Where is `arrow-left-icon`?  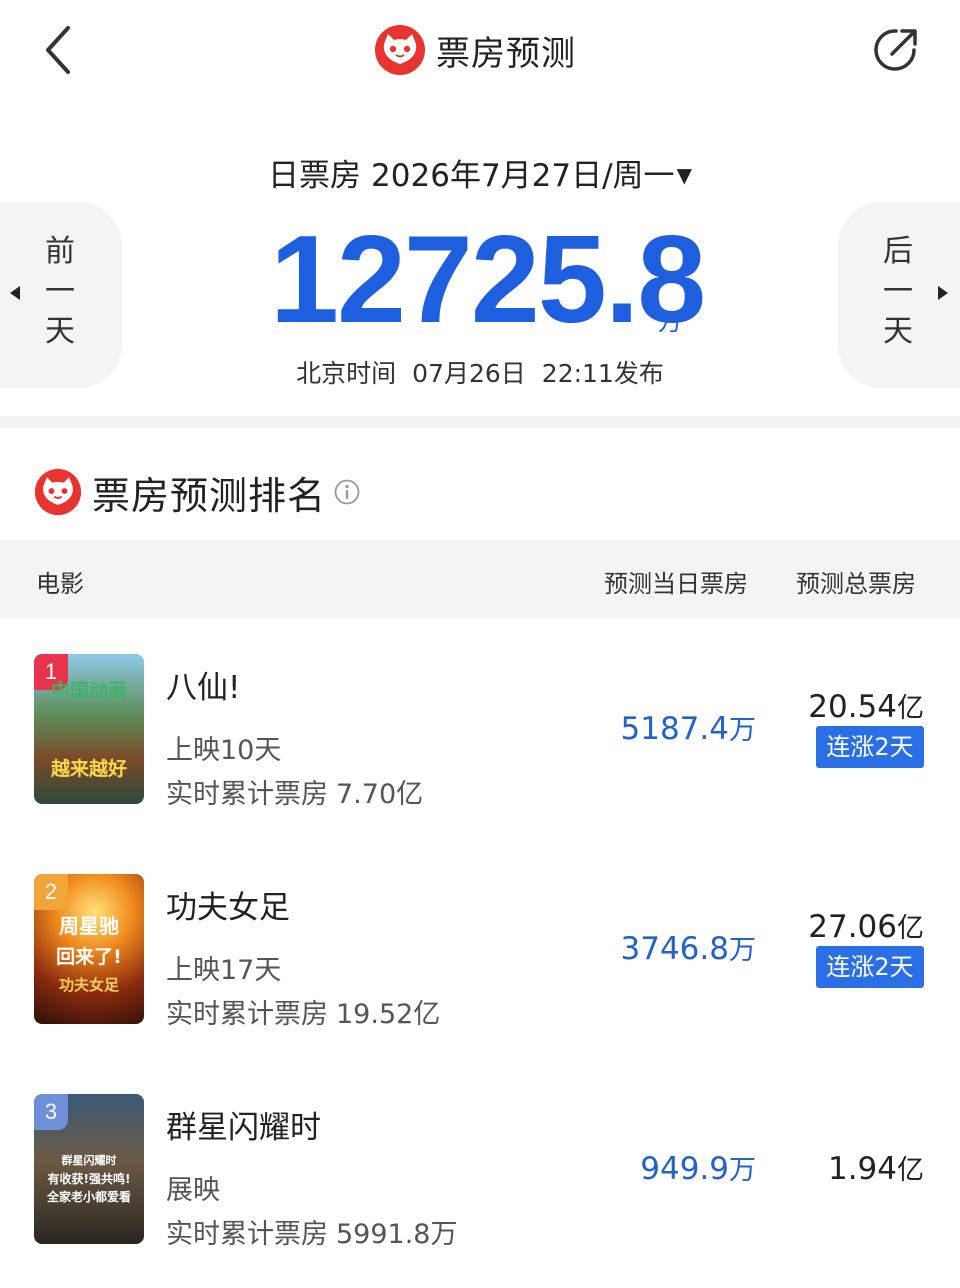 arrow-left-icon is located at coordinates (15, 293).